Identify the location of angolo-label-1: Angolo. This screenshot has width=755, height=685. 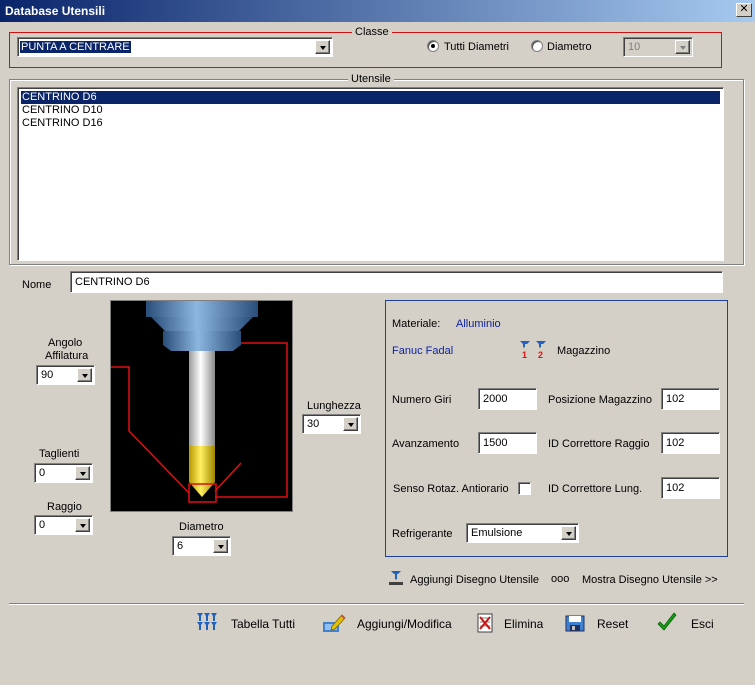
(65, 343).